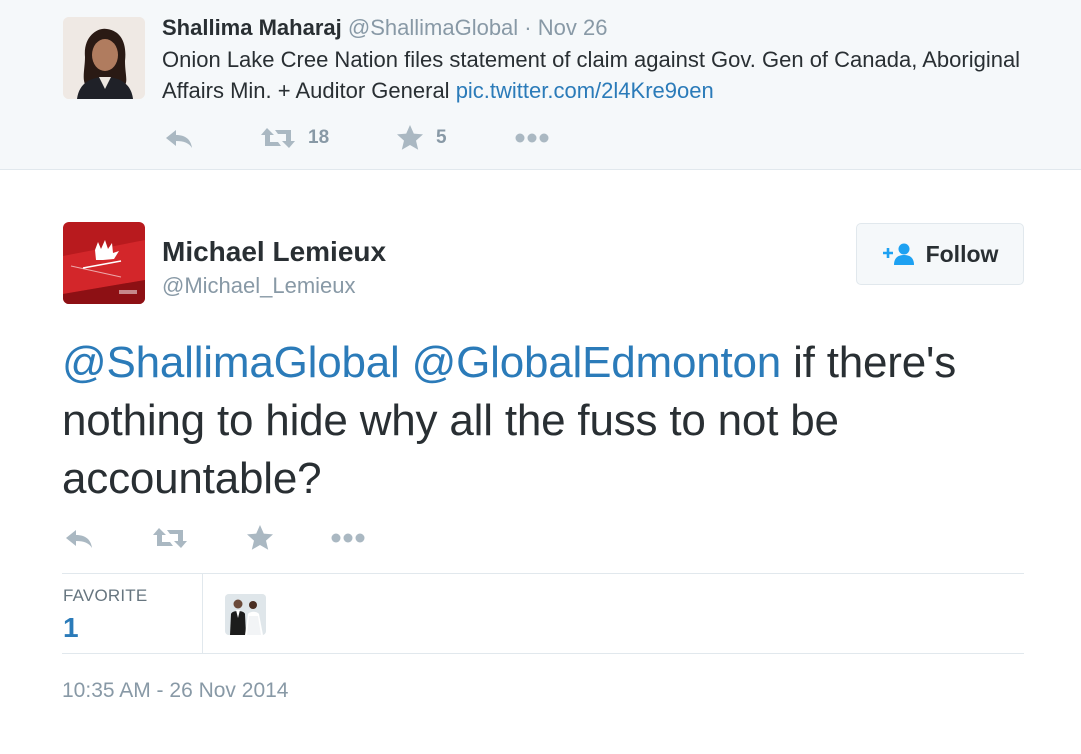 The width and height of the screenshot is (1081, 754). Describe the element at coordinates (962, 253) in the screenshot. I see `follow-button-label: Follow` at that location.